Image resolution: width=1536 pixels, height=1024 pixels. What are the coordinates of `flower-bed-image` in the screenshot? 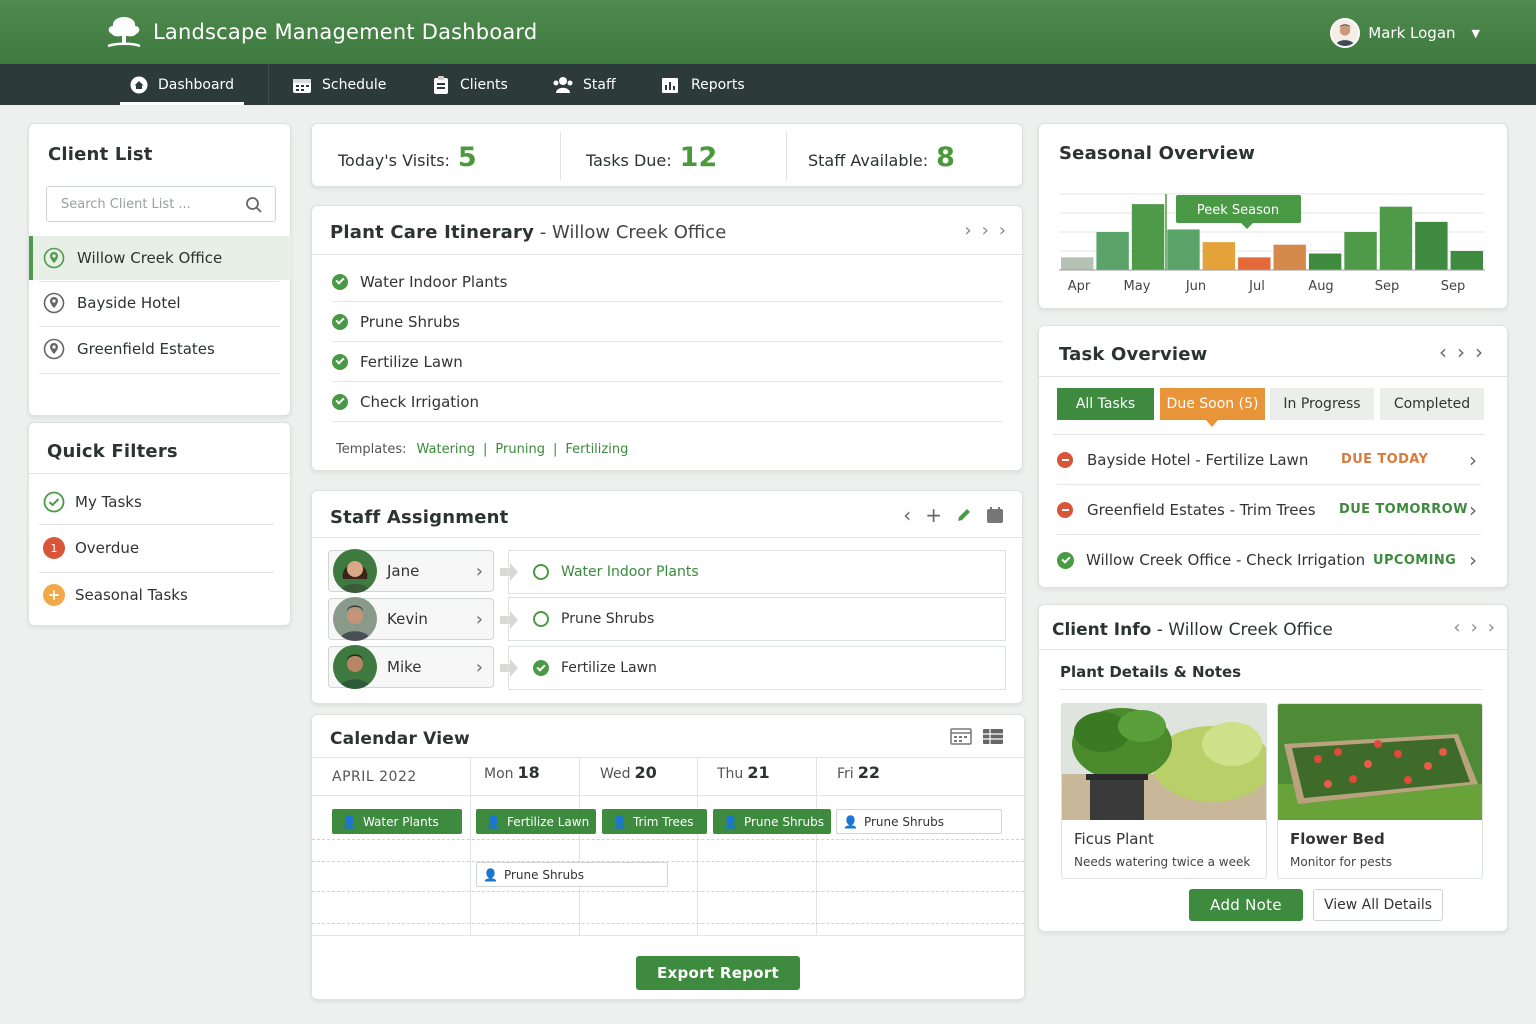 It's located at (1380, 762).